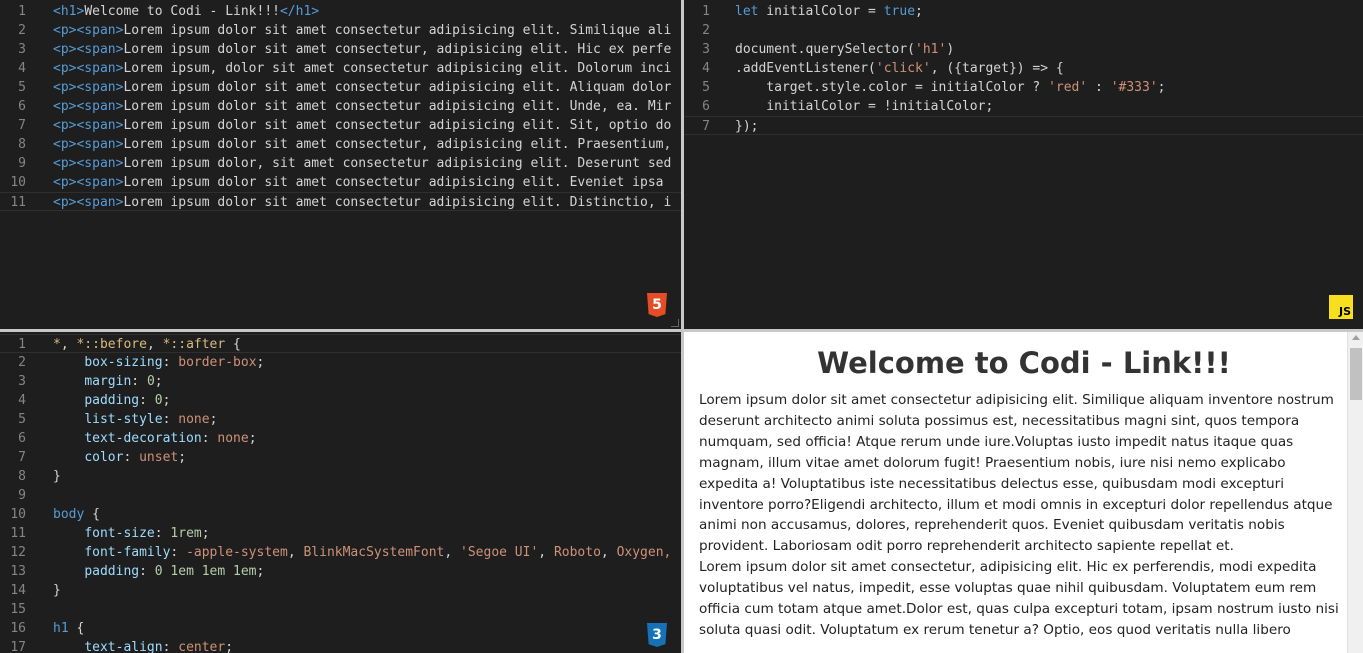  I want to click on code-line: 13 padding: 0 1em 1em 1em;, so click(340, 571).